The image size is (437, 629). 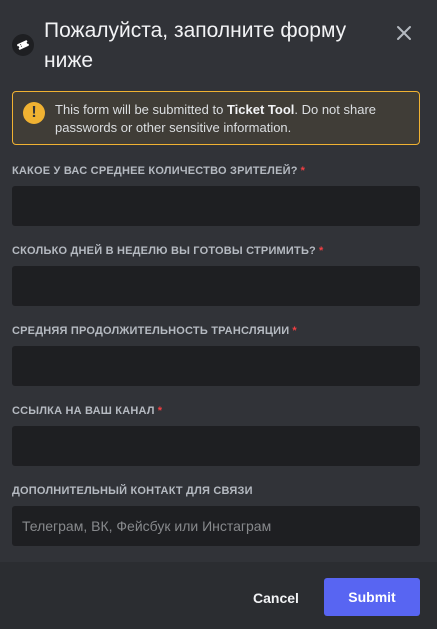 I want to click on field-label-text: КАКОЕ У ВАС СРЕДНЕЕ КОЛИЧЕСТВО ЗРИТЕЛЕЙ?, so click(x=155, y=171).